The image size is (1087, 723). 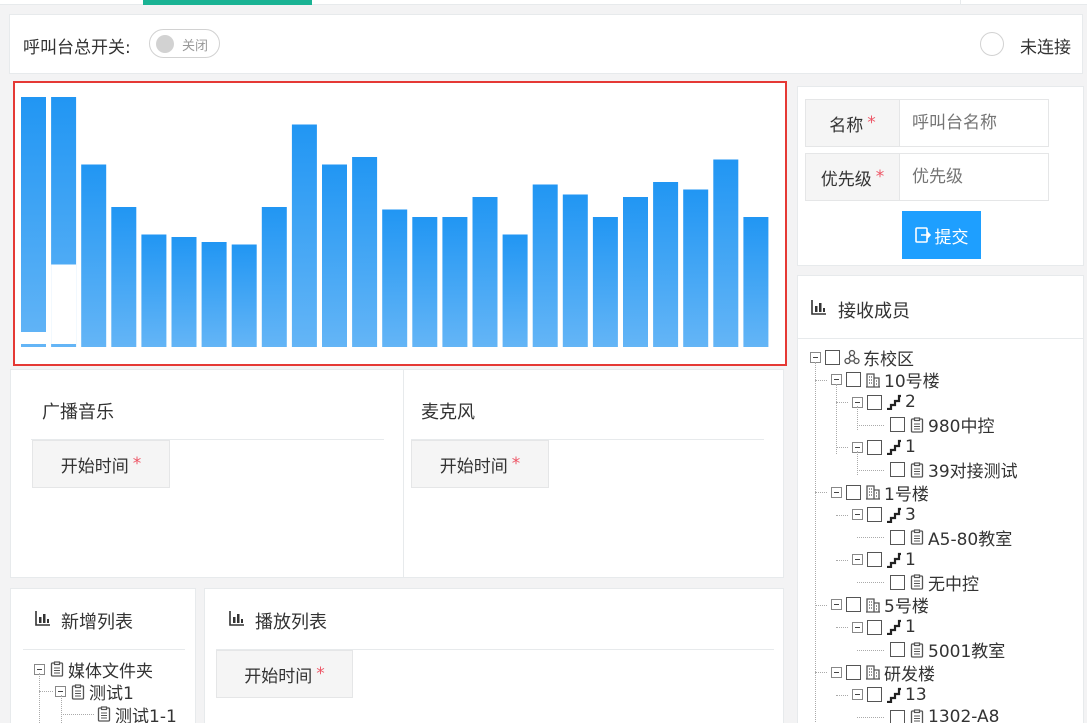 I want to click on header-bar: 呼叫台总开关: 关闭 未连接, so click(x=546, y=44).